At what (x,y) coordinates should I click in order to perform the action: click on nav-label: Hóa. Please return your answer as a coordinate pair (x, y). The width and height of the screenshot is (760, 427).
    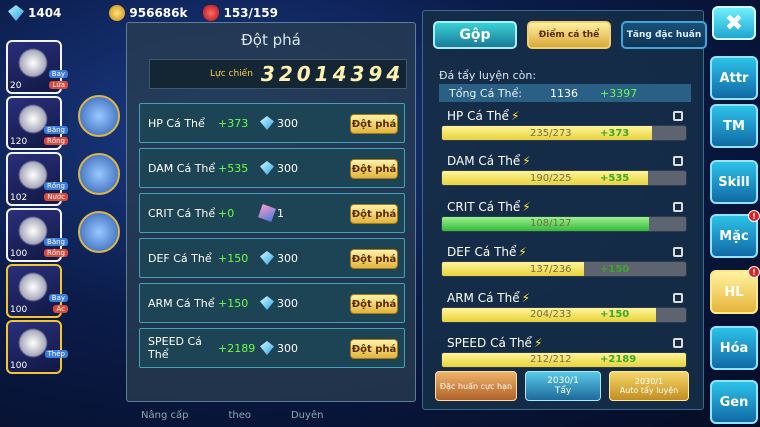
    Looking at the image, I should click on (734, 348).